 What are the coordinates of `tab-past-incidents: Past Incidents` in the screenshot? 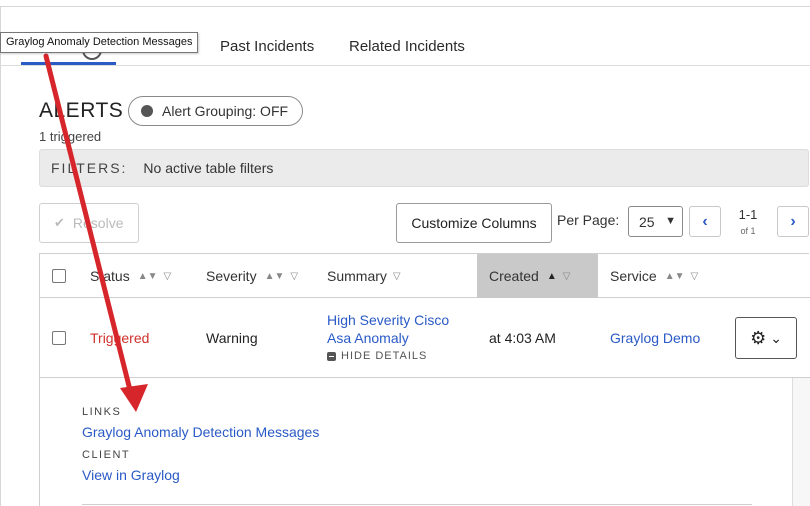 It's located at (267, 46).